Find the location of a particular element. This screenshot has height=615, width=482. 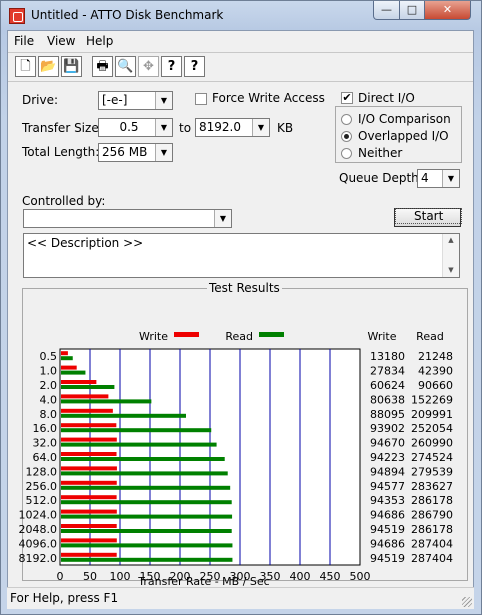

write-value: 13180 is located at coordinates (387, 356).